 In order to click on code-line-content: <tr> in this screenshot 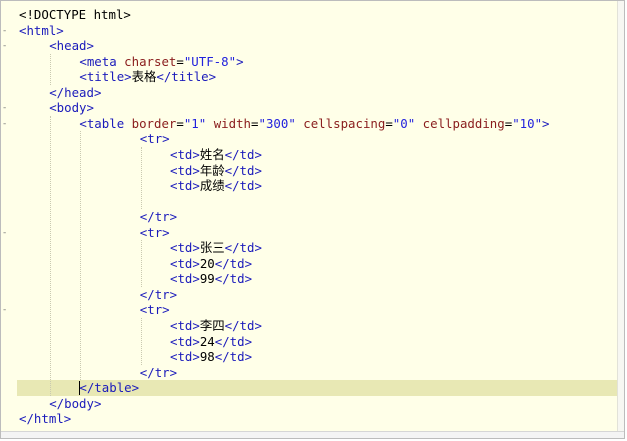, I will do `click(155, 233)`.